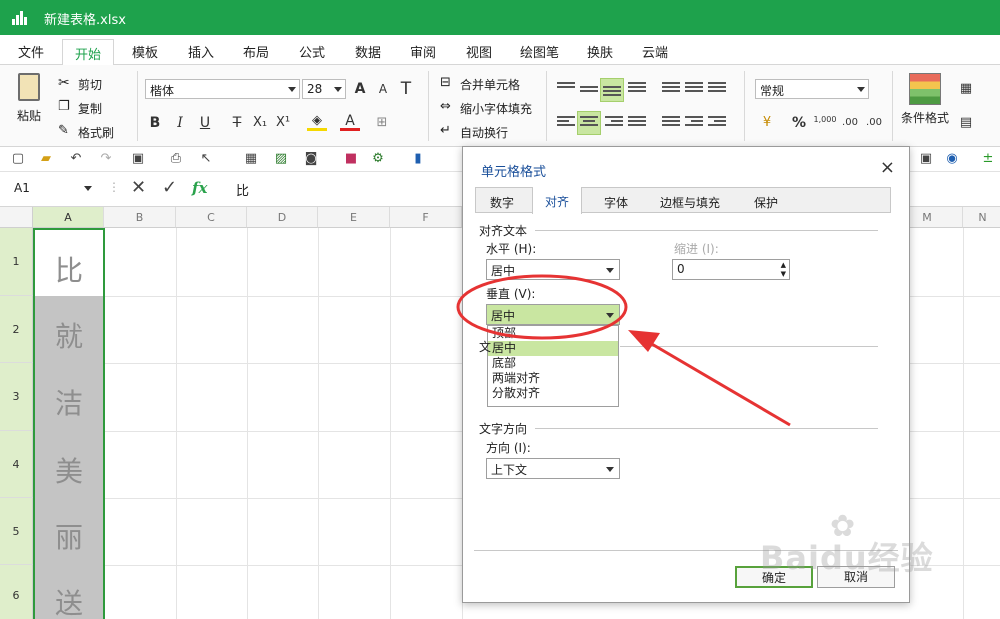 The height and width of the screenshot is (619, 1000). What do you see at coordinates (324, 89) in the screenshot?
I see `font-size-select: 28` at bounding box center [324, 89].